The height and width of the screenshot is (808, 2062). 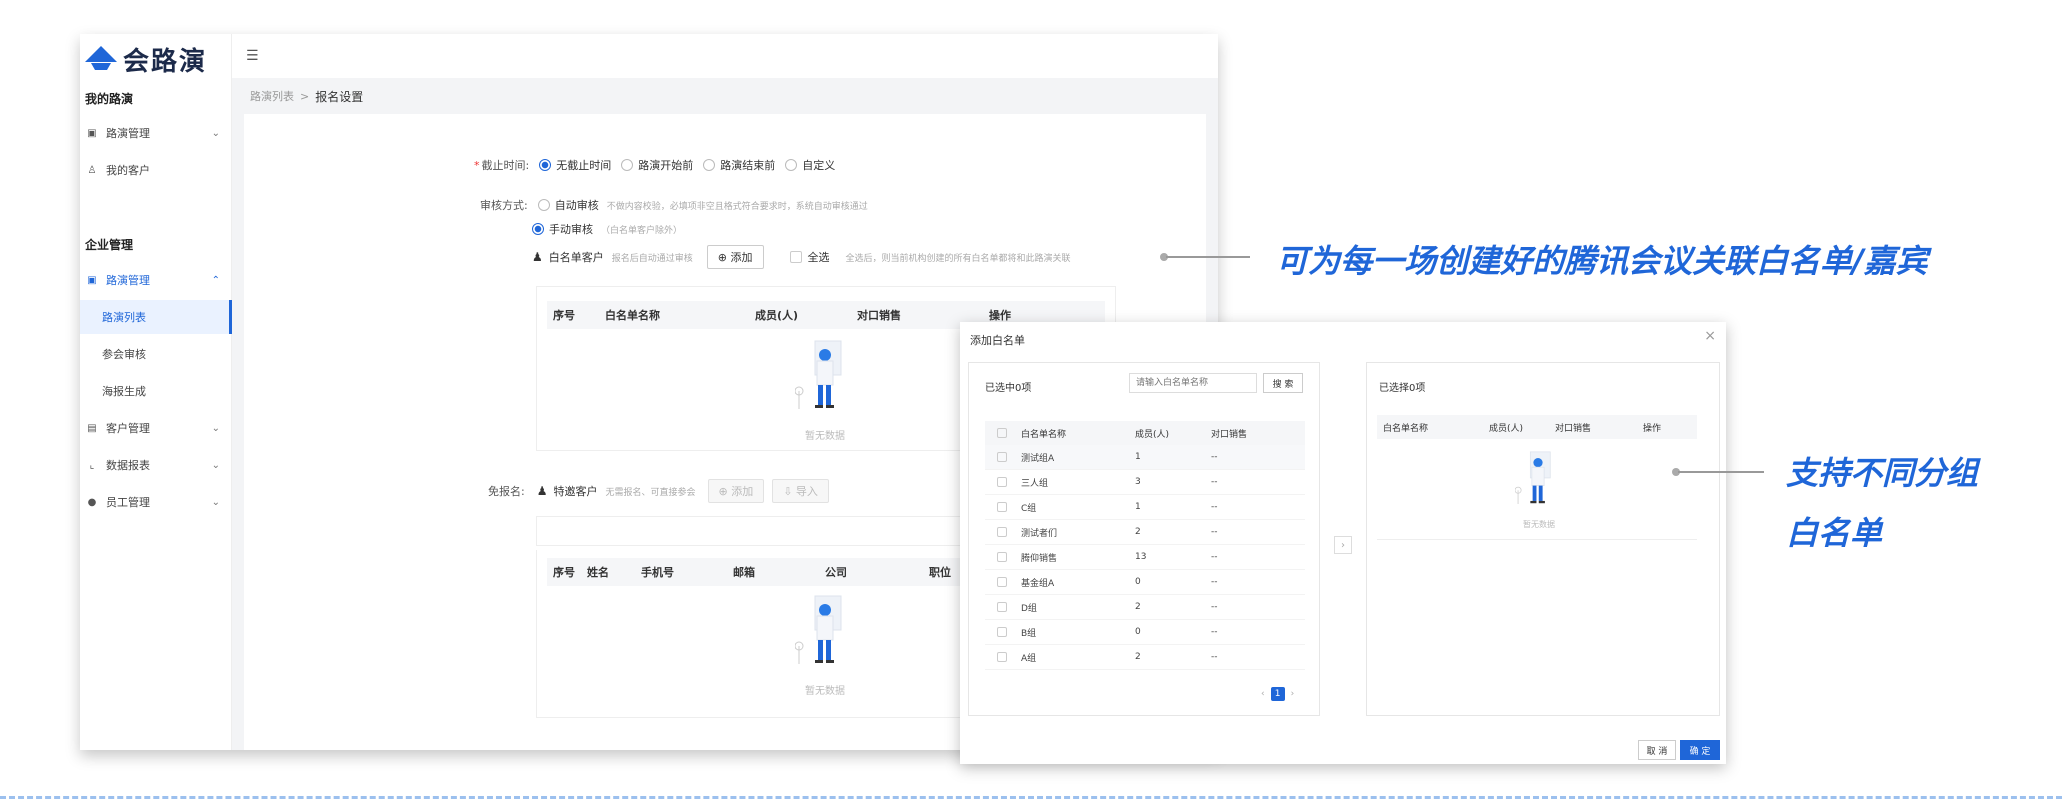 I want to click on badge-icon: ▣, so click(x=92, y=133).